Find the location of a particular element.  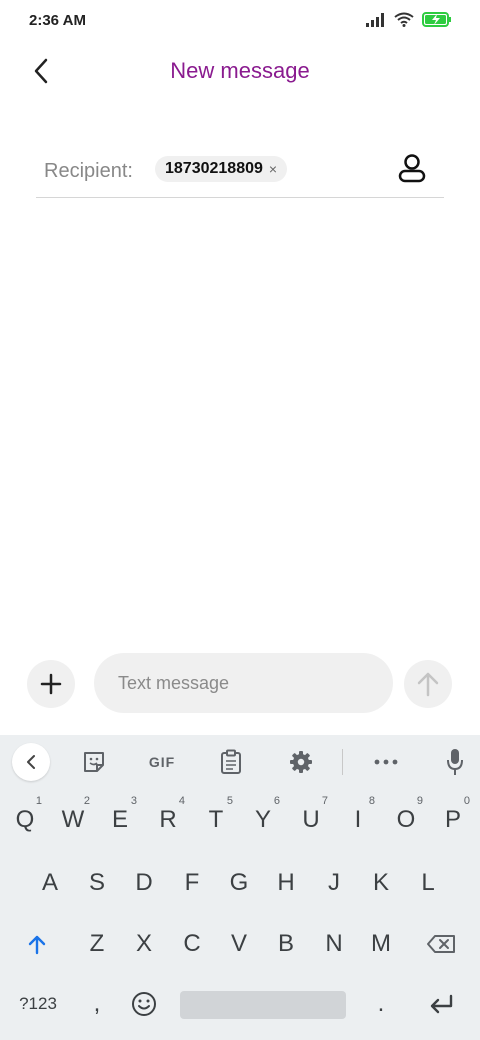

key-x: X is located at coordinates (144, 944).